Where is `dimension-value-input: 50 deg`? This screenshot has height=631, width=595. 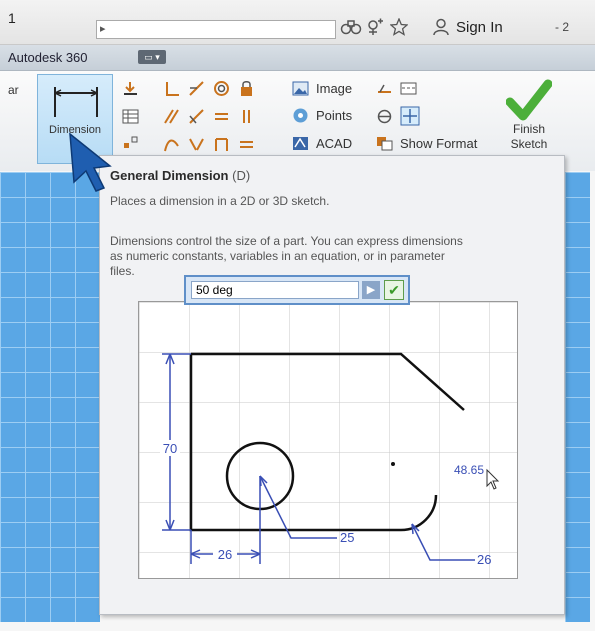 dimension-value-input: 50 deg is located at coordinates (275, 290).